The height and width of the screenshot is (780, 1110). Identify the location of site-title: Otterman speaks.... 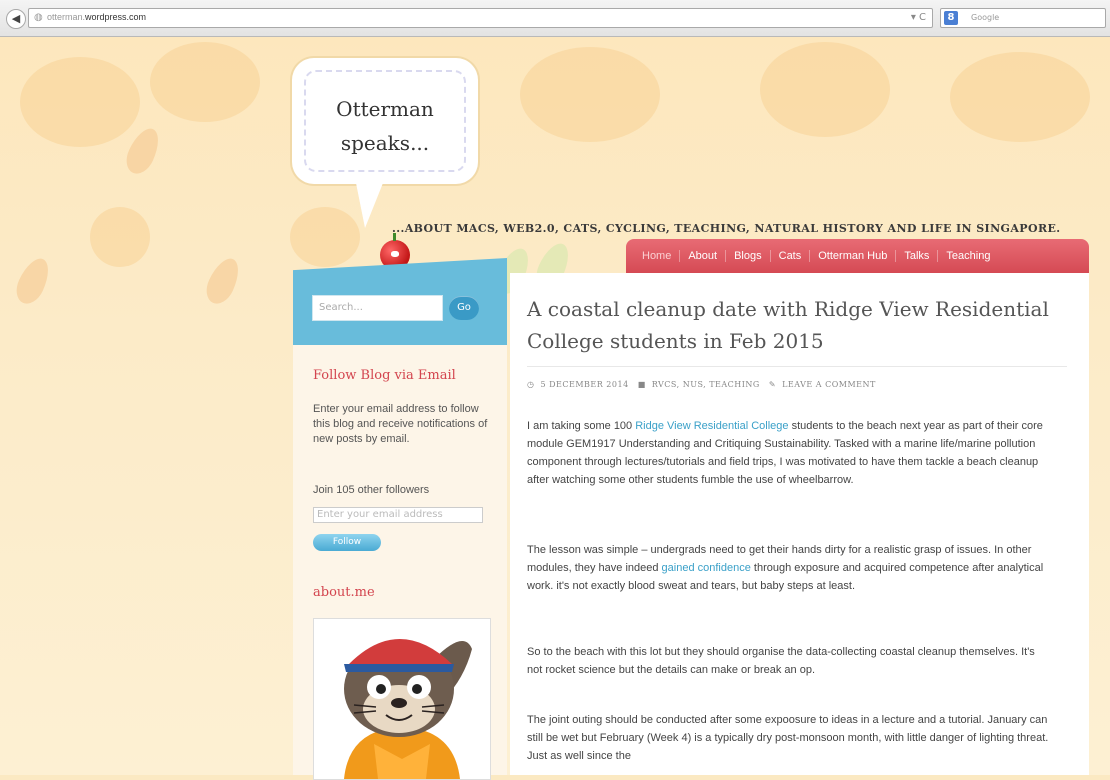
(385, 126).